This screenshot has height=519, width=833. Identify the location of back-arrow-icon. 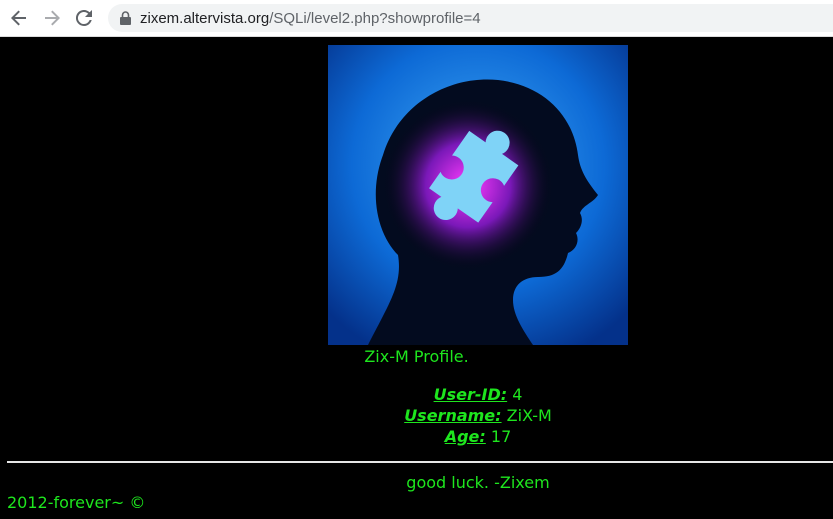
(19, 18).